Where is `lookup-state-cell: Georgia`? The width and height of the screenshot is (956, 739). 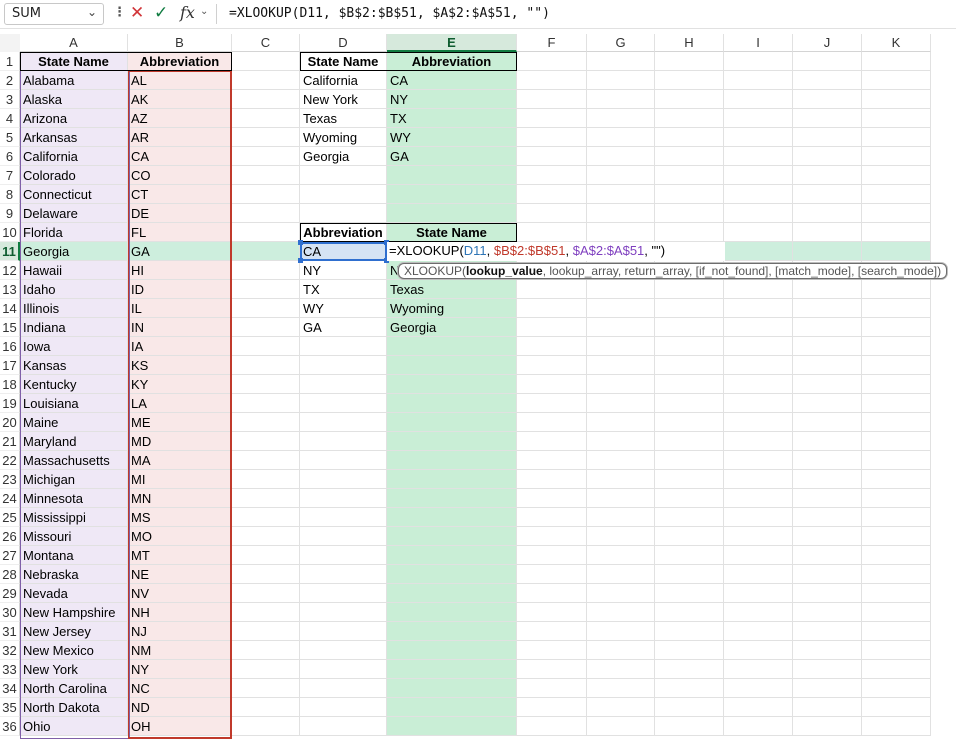
lookup-state-cell: Georgia is located at coordinates (343, 156).